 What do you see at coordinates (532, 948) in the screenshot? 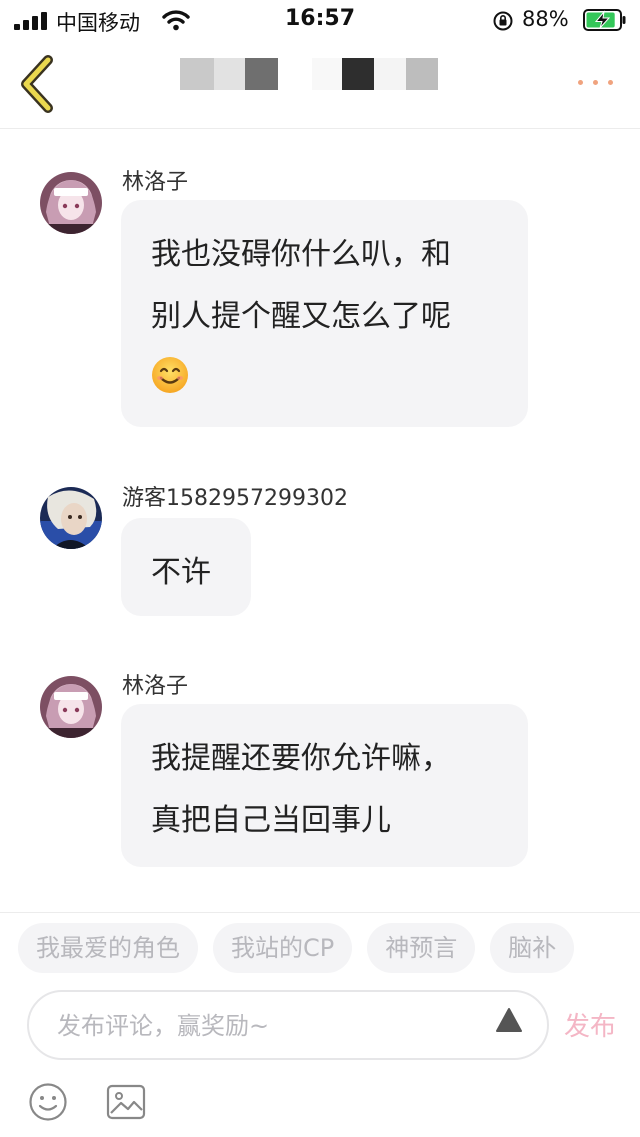
I see `topic-chip: 脑补` at bounding box center [532, 948].